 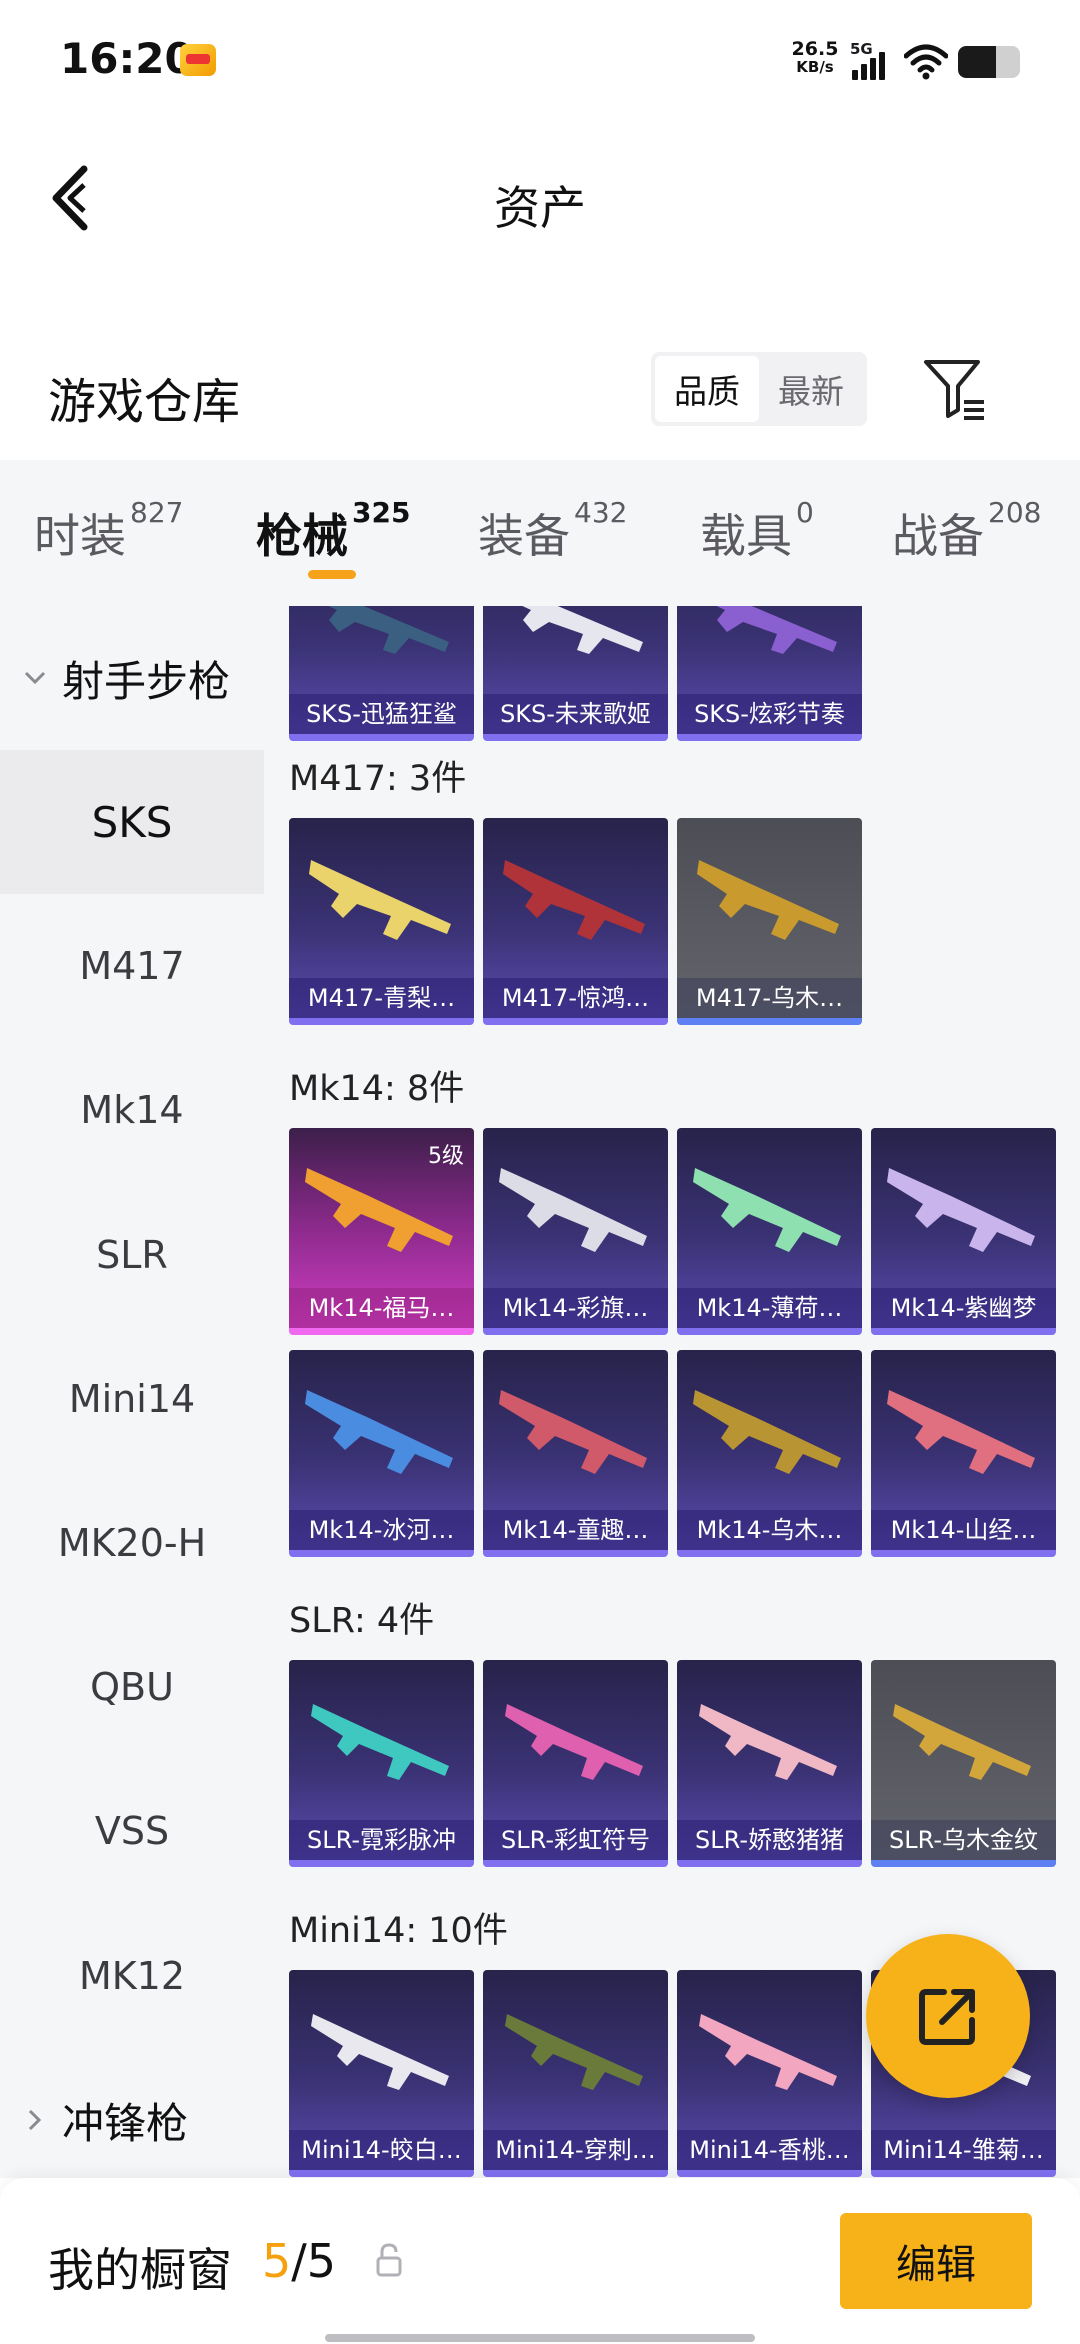 What do you see at coordinates (815, 67) in the screenshot?
I see `network-speed-unit: KB/s` at bounding box center [815, 67].